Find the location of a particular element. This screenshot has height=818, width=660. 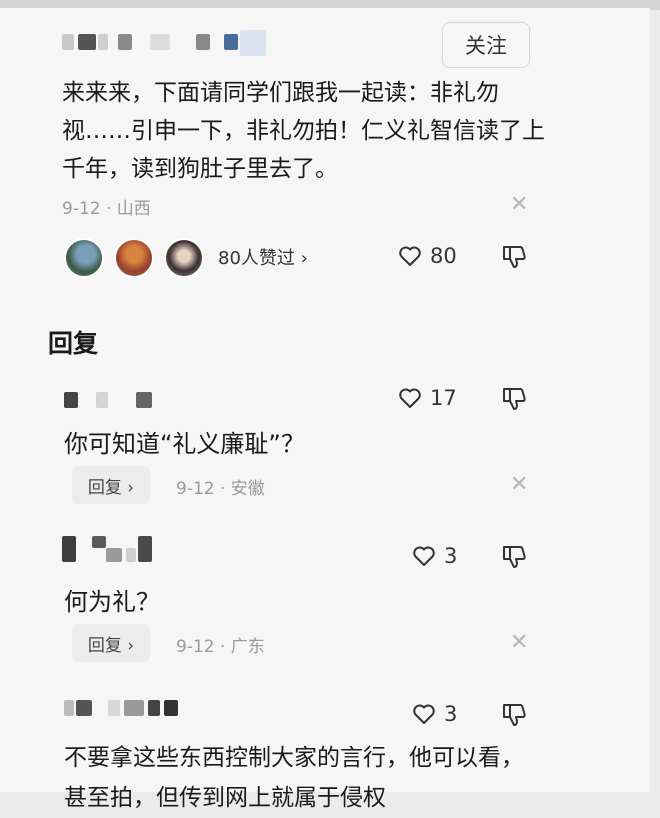

reply-meta: 9-12 · 广东 is located at coordinates (220, 647).